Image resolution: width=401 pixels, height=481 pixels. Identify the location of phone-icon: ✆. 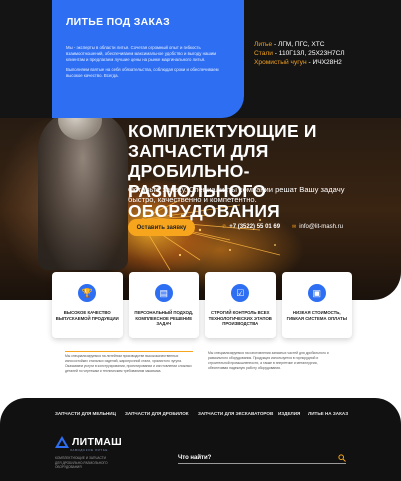
(224, 227).